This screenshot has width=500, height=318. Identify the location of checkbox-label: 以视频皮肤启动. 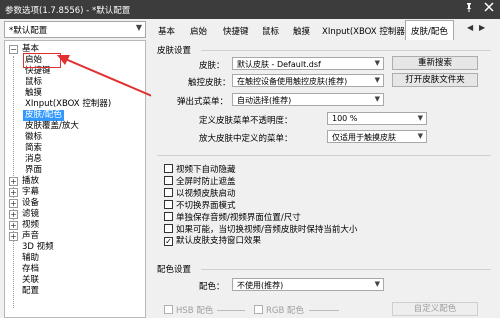
(206, 194).